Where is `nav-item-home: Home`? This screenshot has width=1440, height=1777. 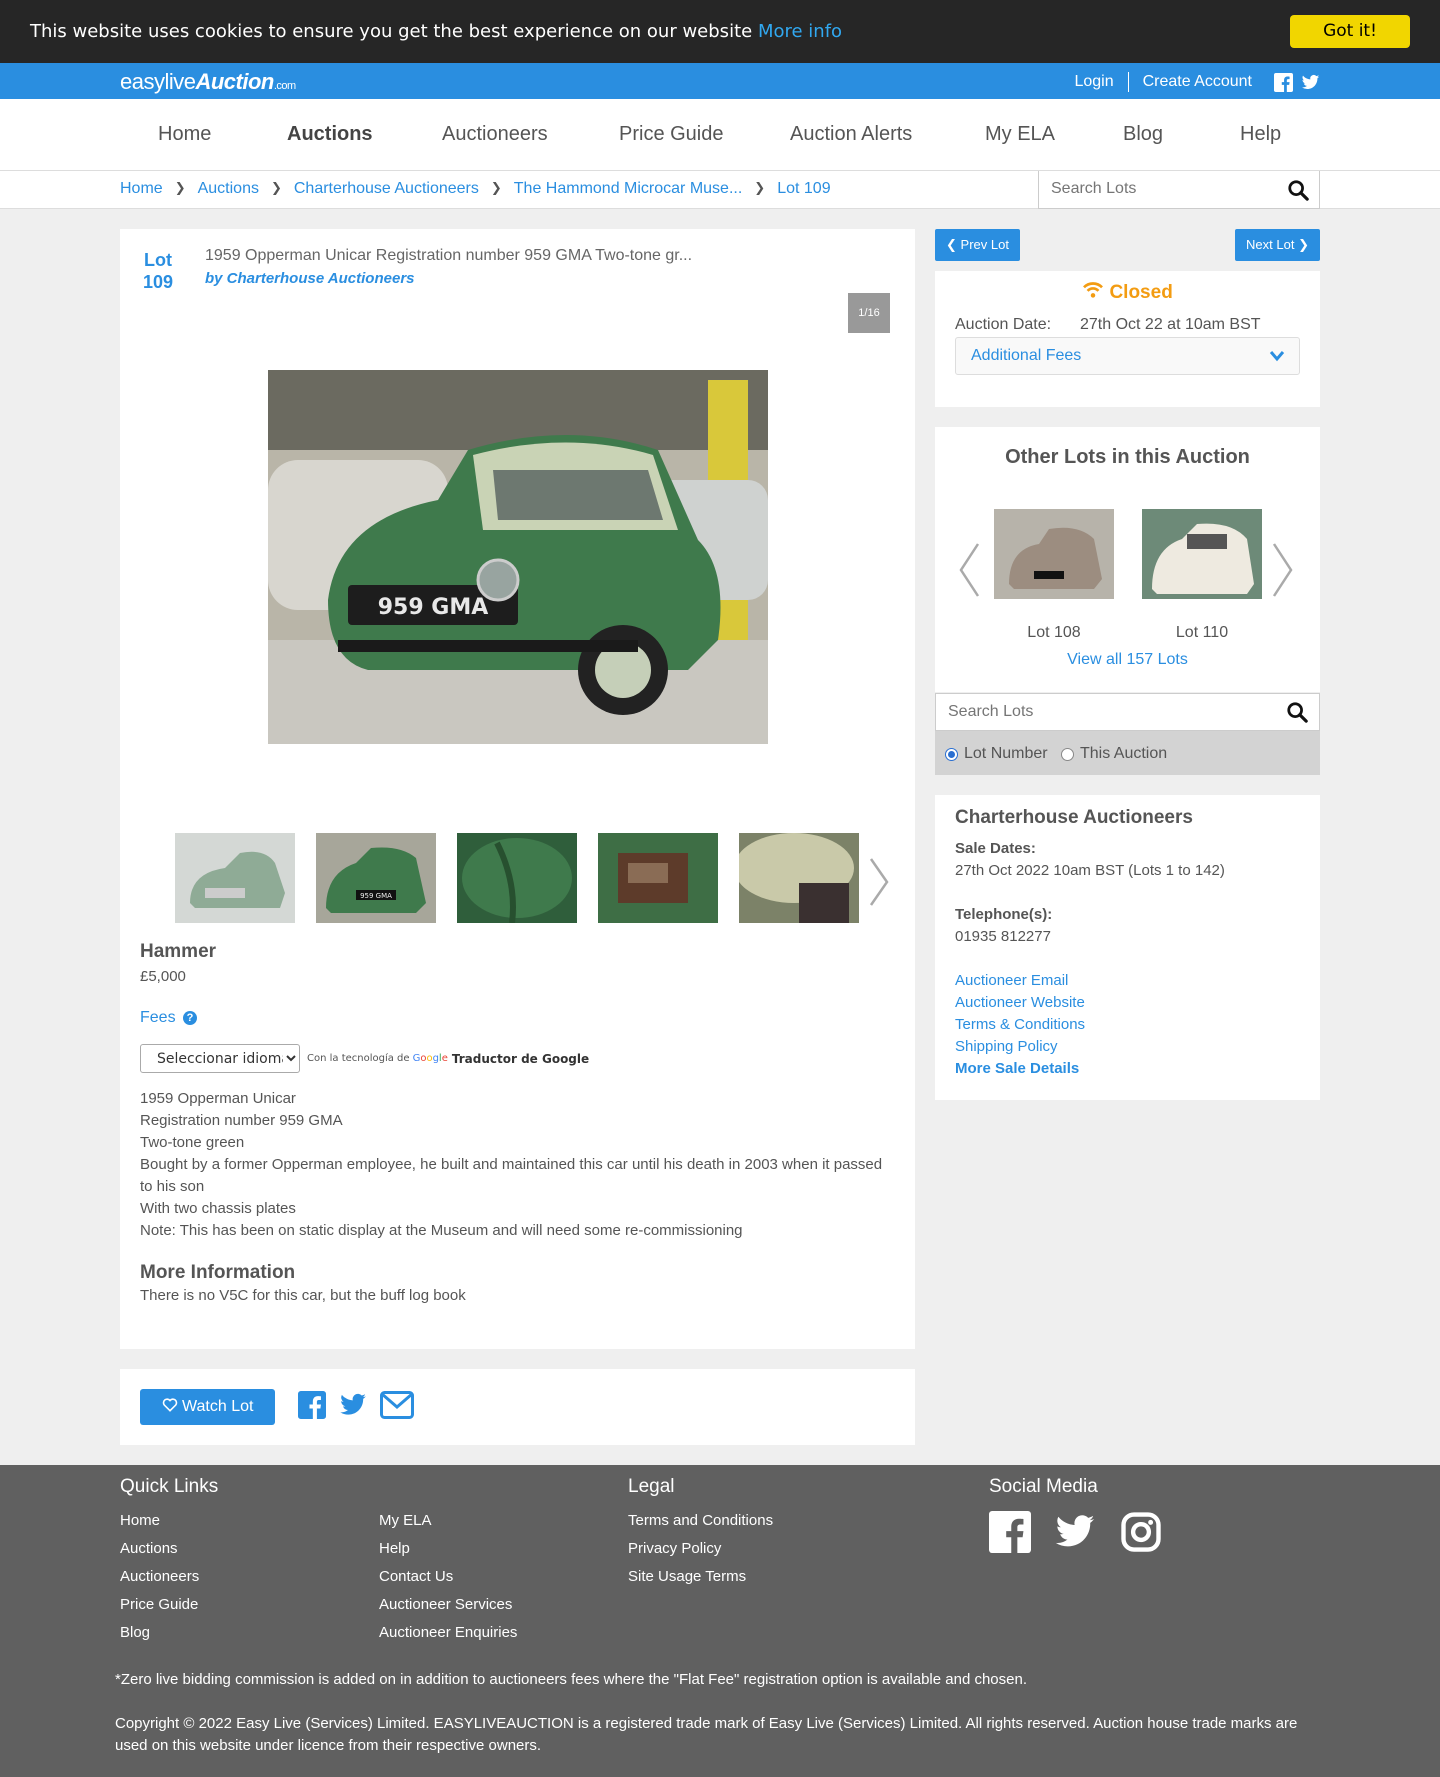
nav-item-home: Home is located at coordinates (184, 134).